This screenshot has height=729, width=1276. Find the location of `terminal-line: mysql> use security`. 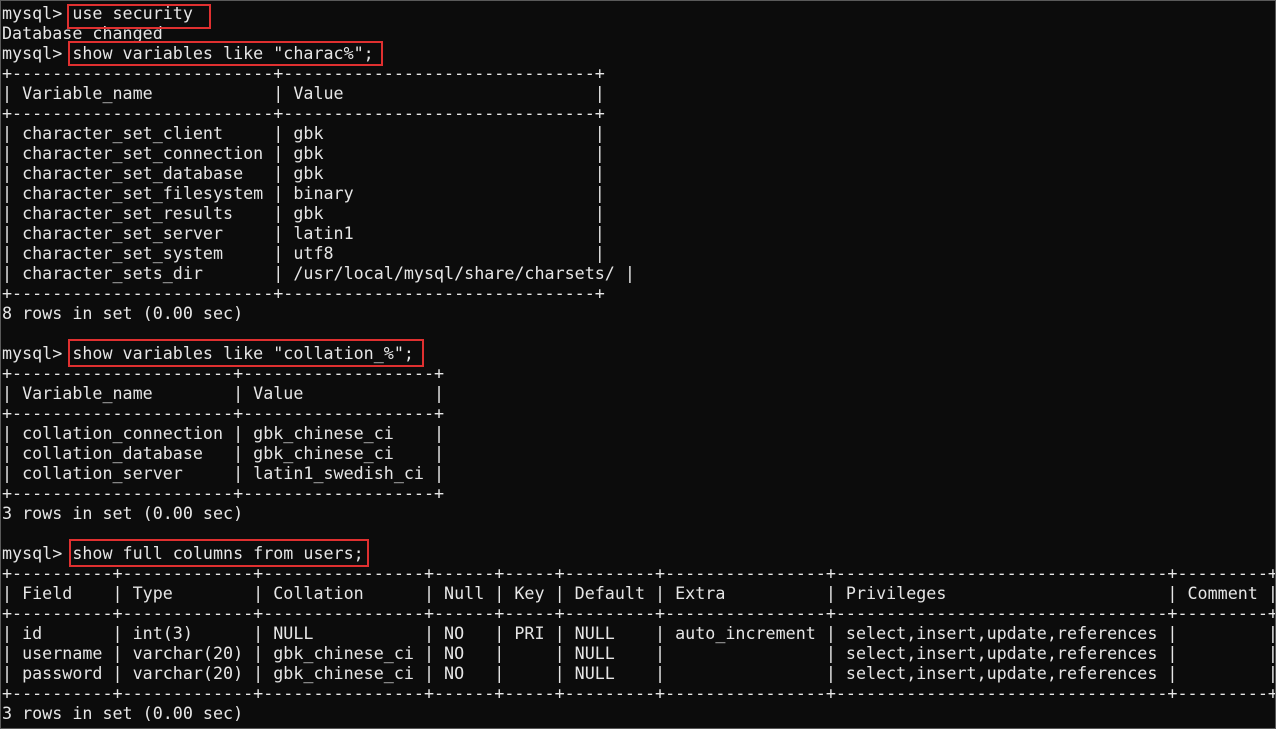

terminal-line: mysql> use security is located at coordinates (97, 13).